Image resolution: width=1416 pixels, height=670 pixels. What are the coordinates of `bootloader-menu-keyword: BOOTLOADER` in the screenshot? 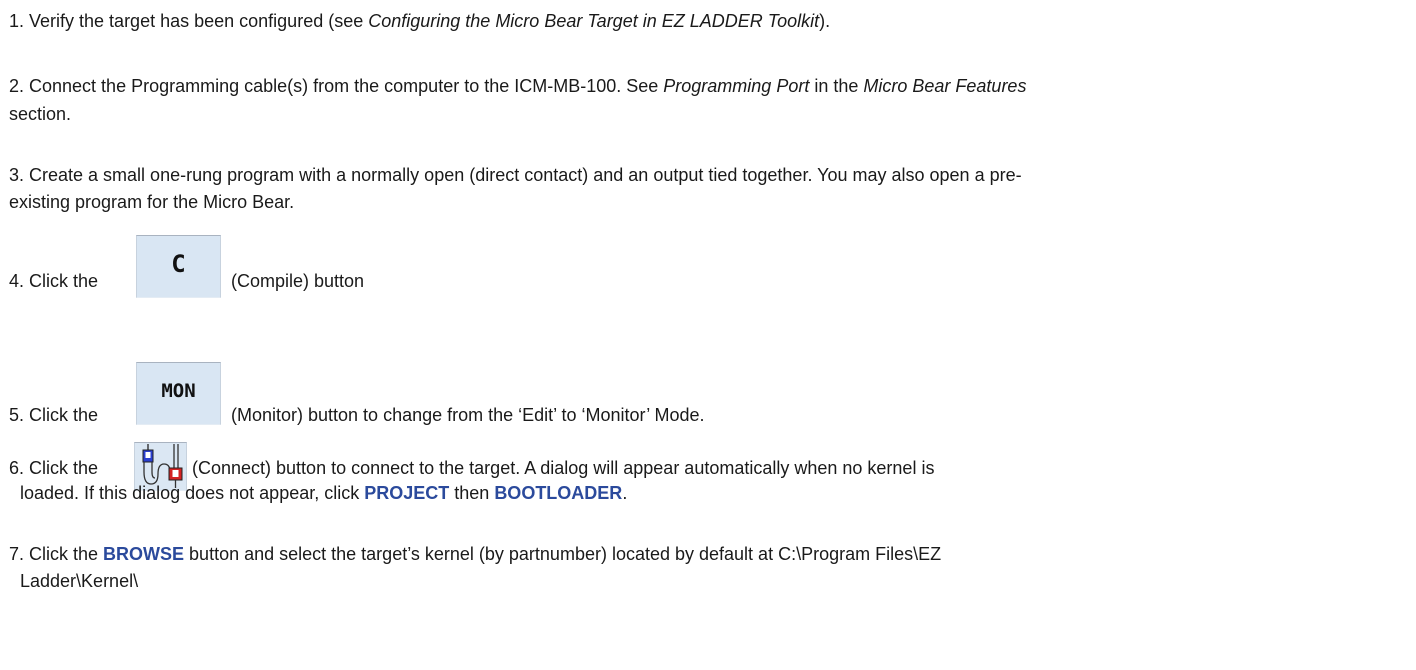 It's located at (558, 493).